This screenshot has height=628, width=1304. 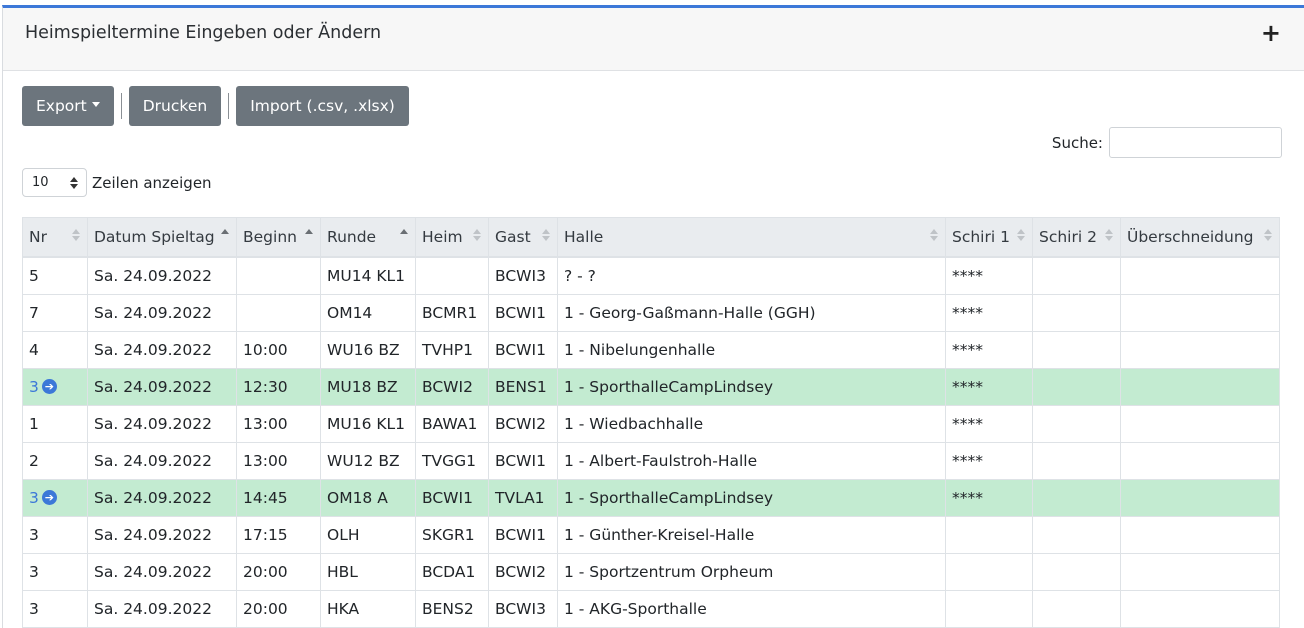 I want to click on cell-nr: 5, so click(x=55, y=275).